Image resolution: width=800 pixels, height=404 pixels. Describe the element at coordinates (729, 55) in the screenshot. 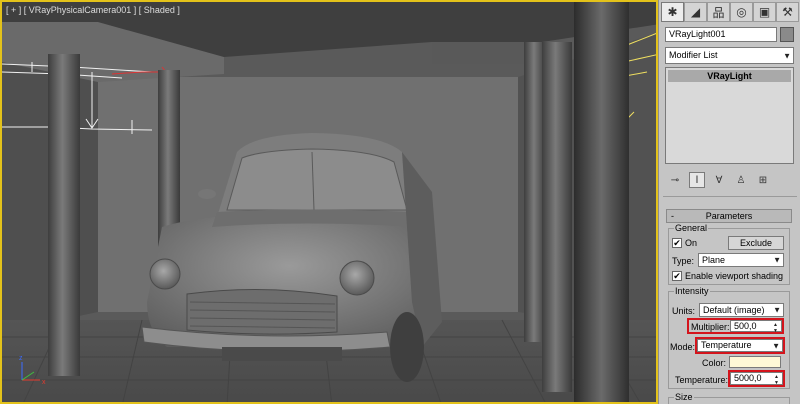

I see `modifier-list-dropdown: Modifier List ▼` at that location.